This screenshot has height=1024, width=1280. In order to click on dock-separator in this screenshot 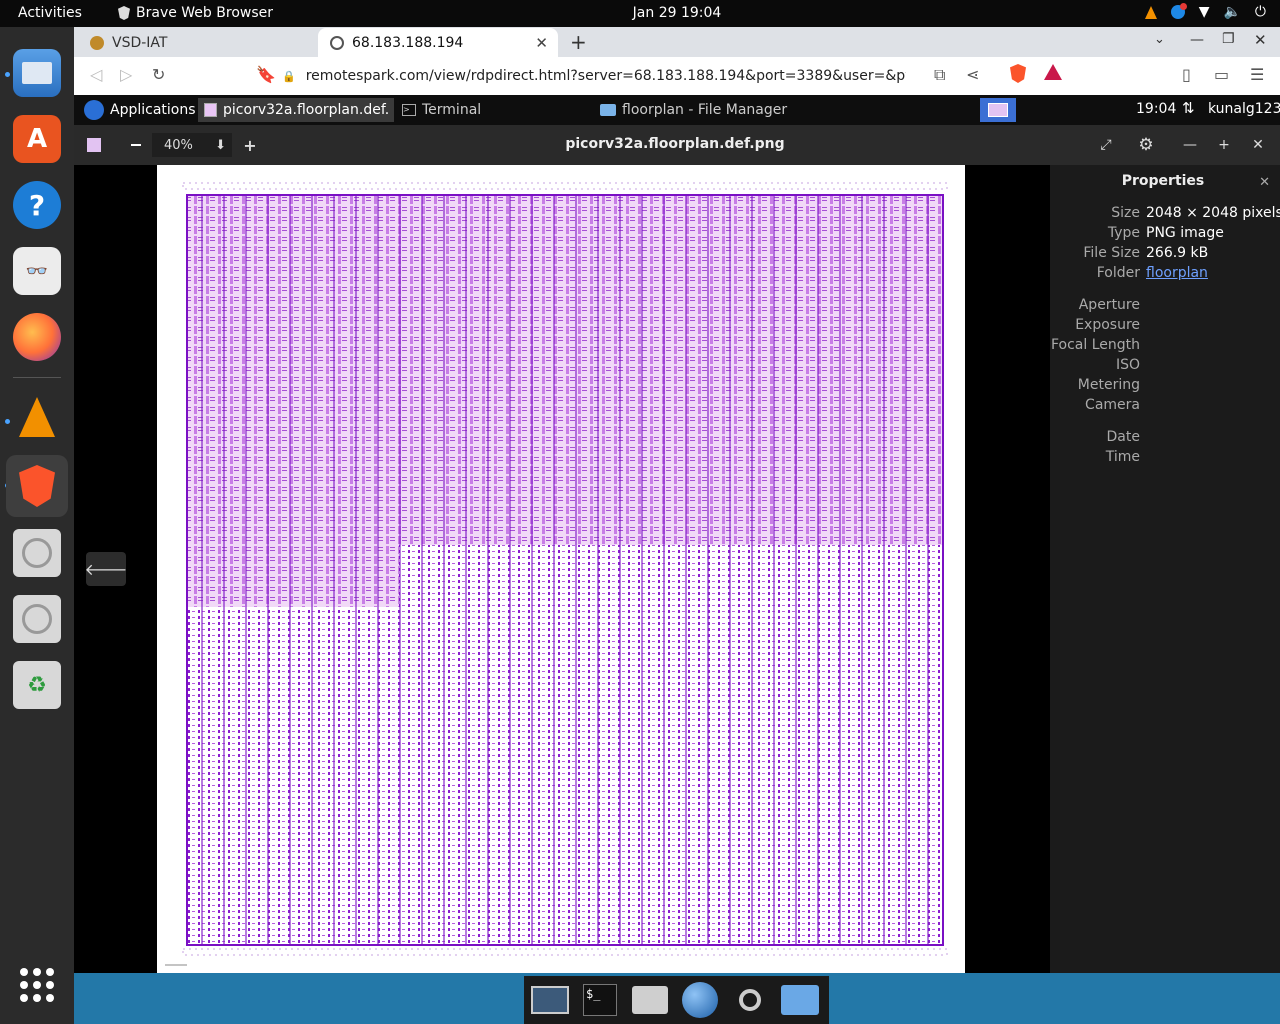, I will do `click(37, 377)`.